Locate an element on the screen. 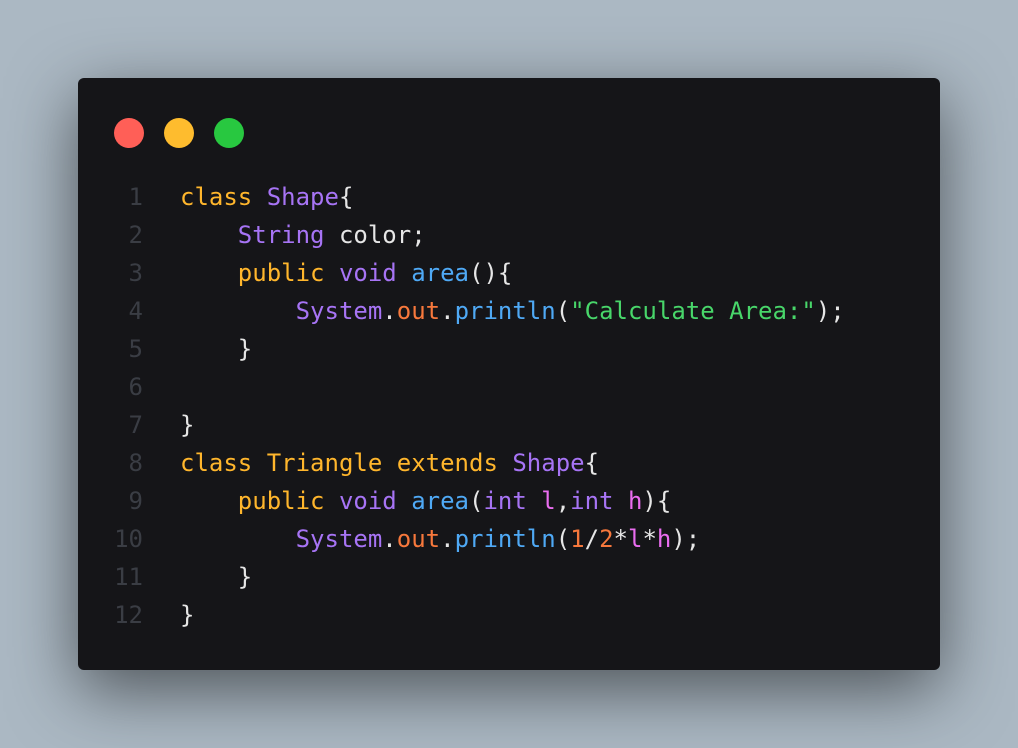 Image resolution: width=1018 pixels, height=748 pixels. window-controls is located at coordinates (179, 133).